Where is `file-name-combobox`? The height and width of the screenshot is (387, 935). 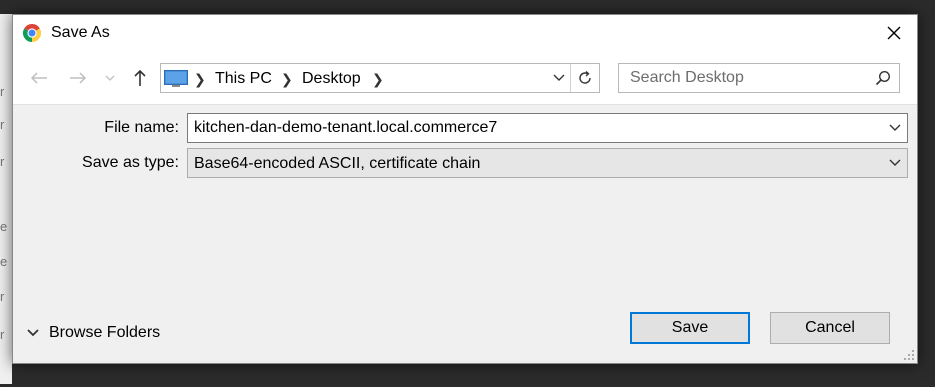
file-name-combobox is located at coordinates (547, 128).